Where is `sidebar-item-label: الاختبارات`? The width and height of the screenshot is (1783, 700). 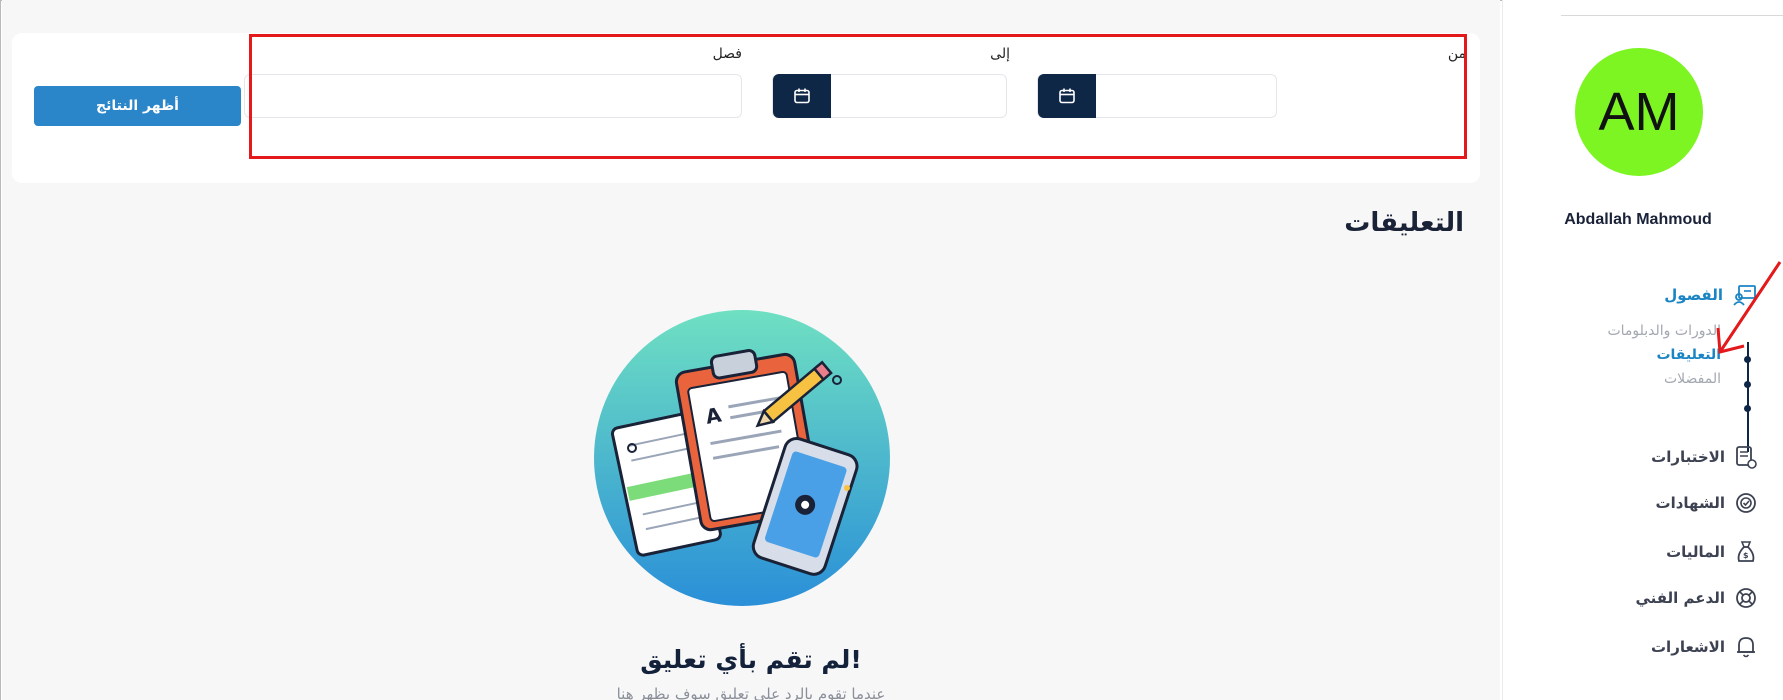
sidebar-item-label: الاختبارات is located at coordinates (1688, 457).